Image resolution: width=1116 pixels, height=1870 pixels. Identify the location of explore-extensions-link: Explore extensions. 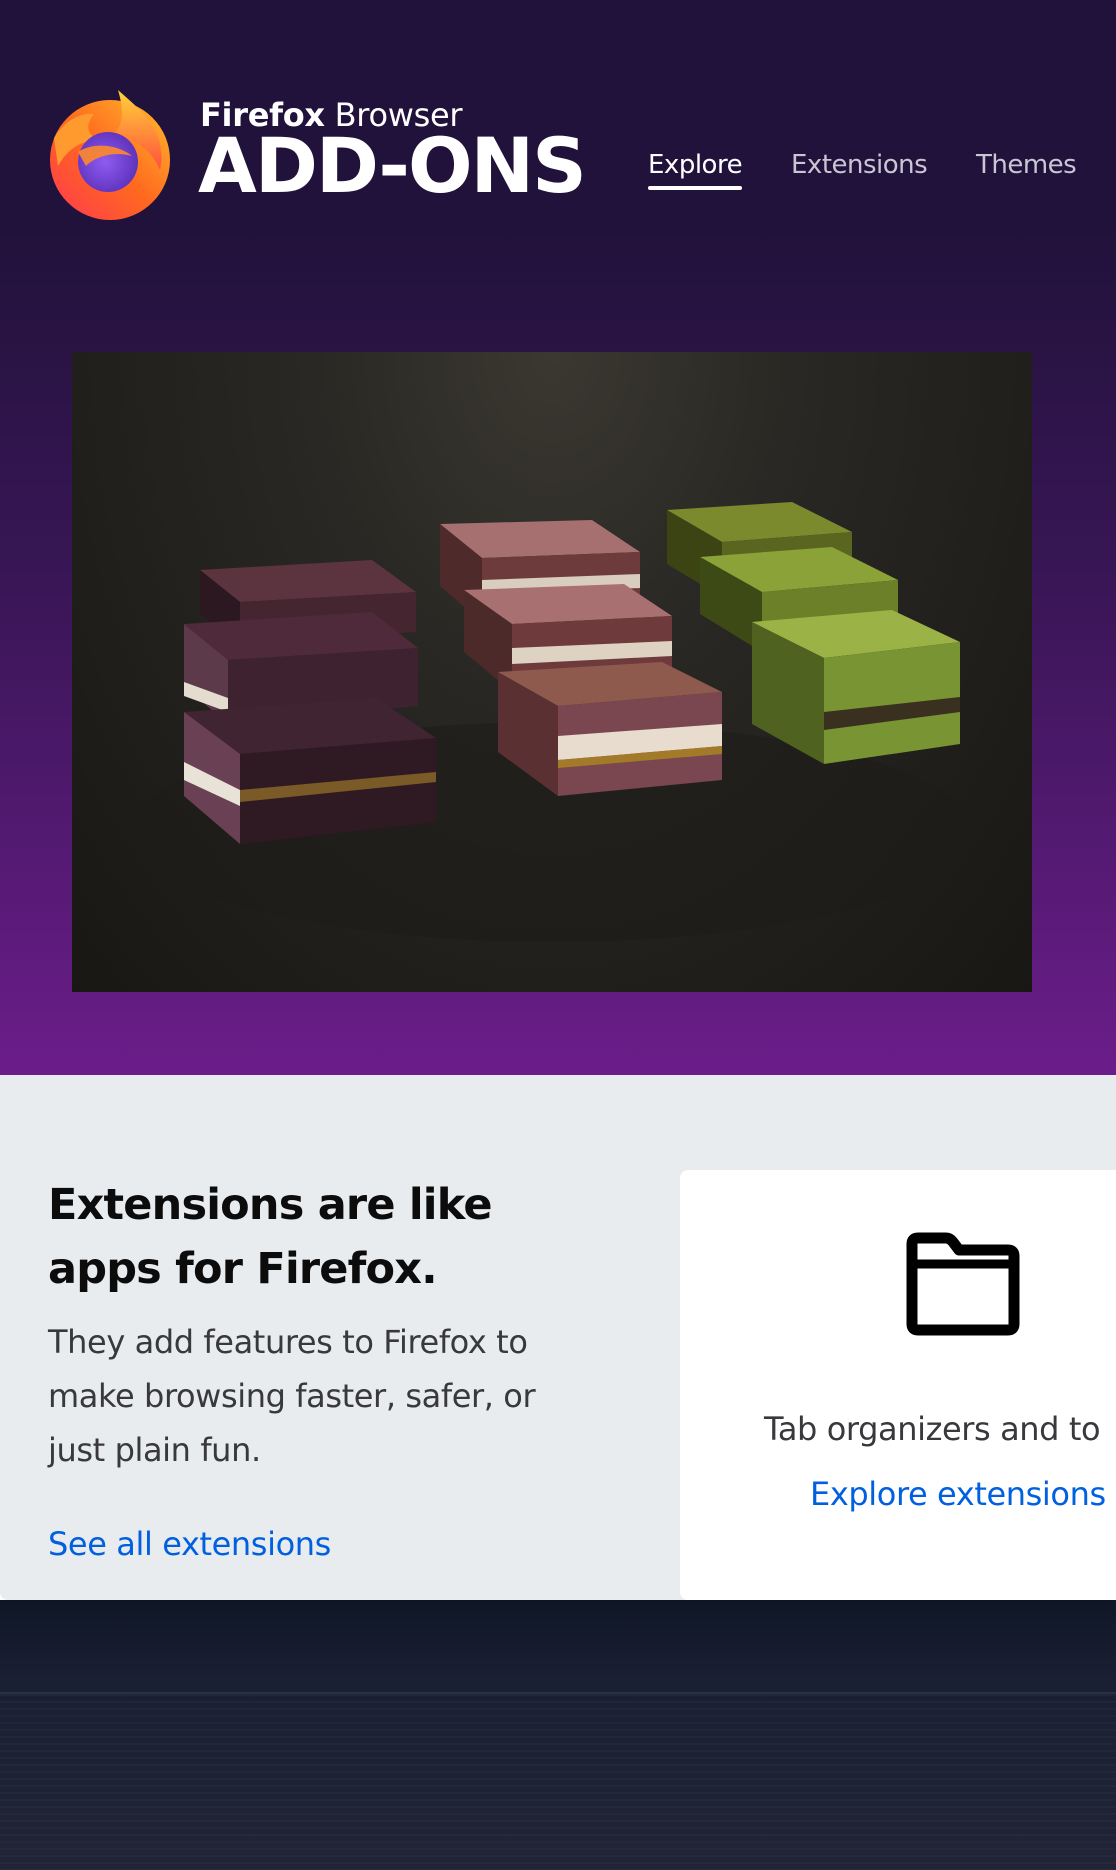
(958, 1494).